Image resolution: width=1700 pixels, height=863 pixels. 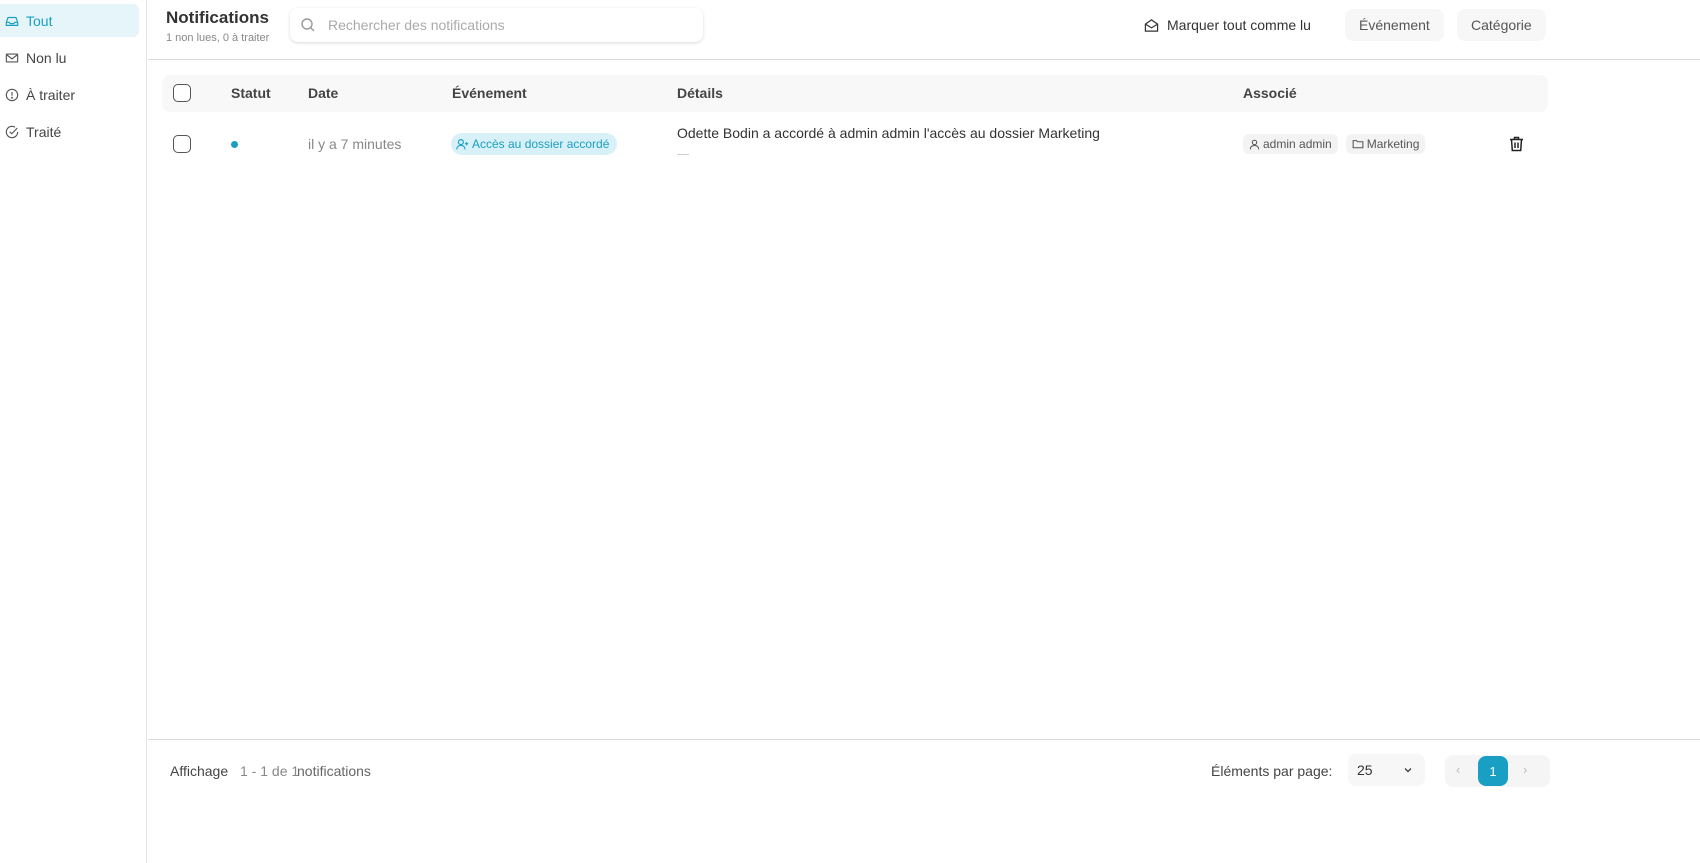 What do you see at coordinates (39, 20) in the screenshot?
I see `sidebar-item-label: Tout` at bounding box center [39, 20].